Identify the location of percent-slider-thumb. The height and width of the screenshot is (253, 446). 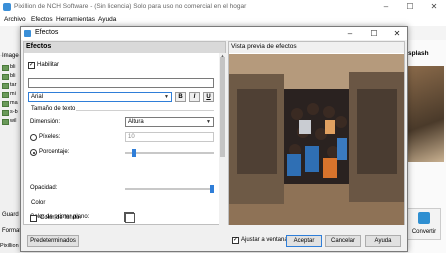
(133, 153).